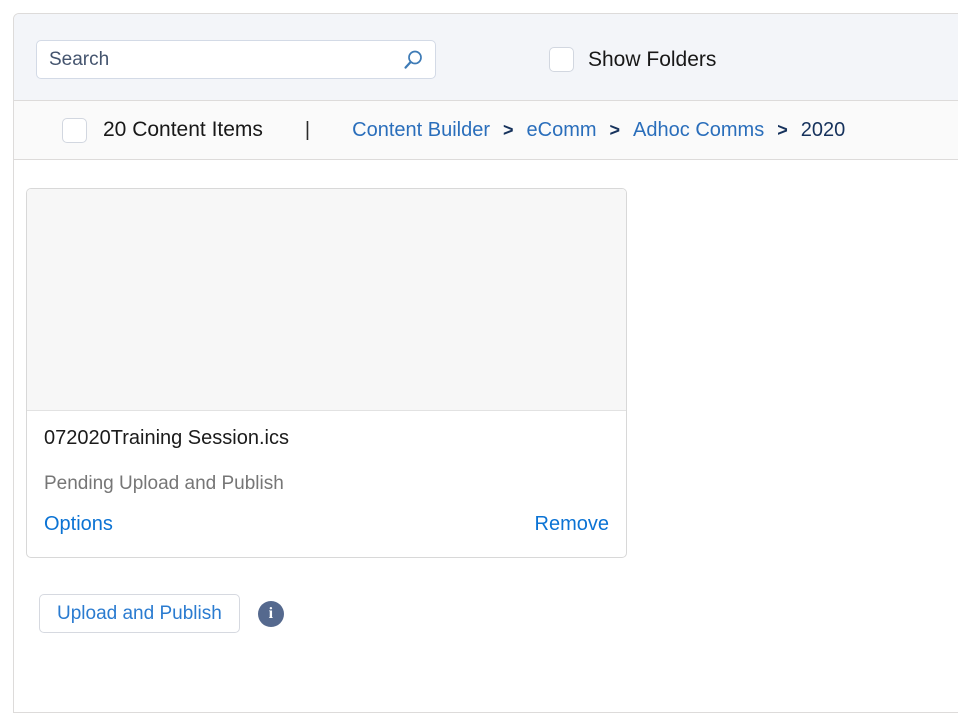  I want to click on upload-and-publish-button: Upload and Publish, so click(139, 613).